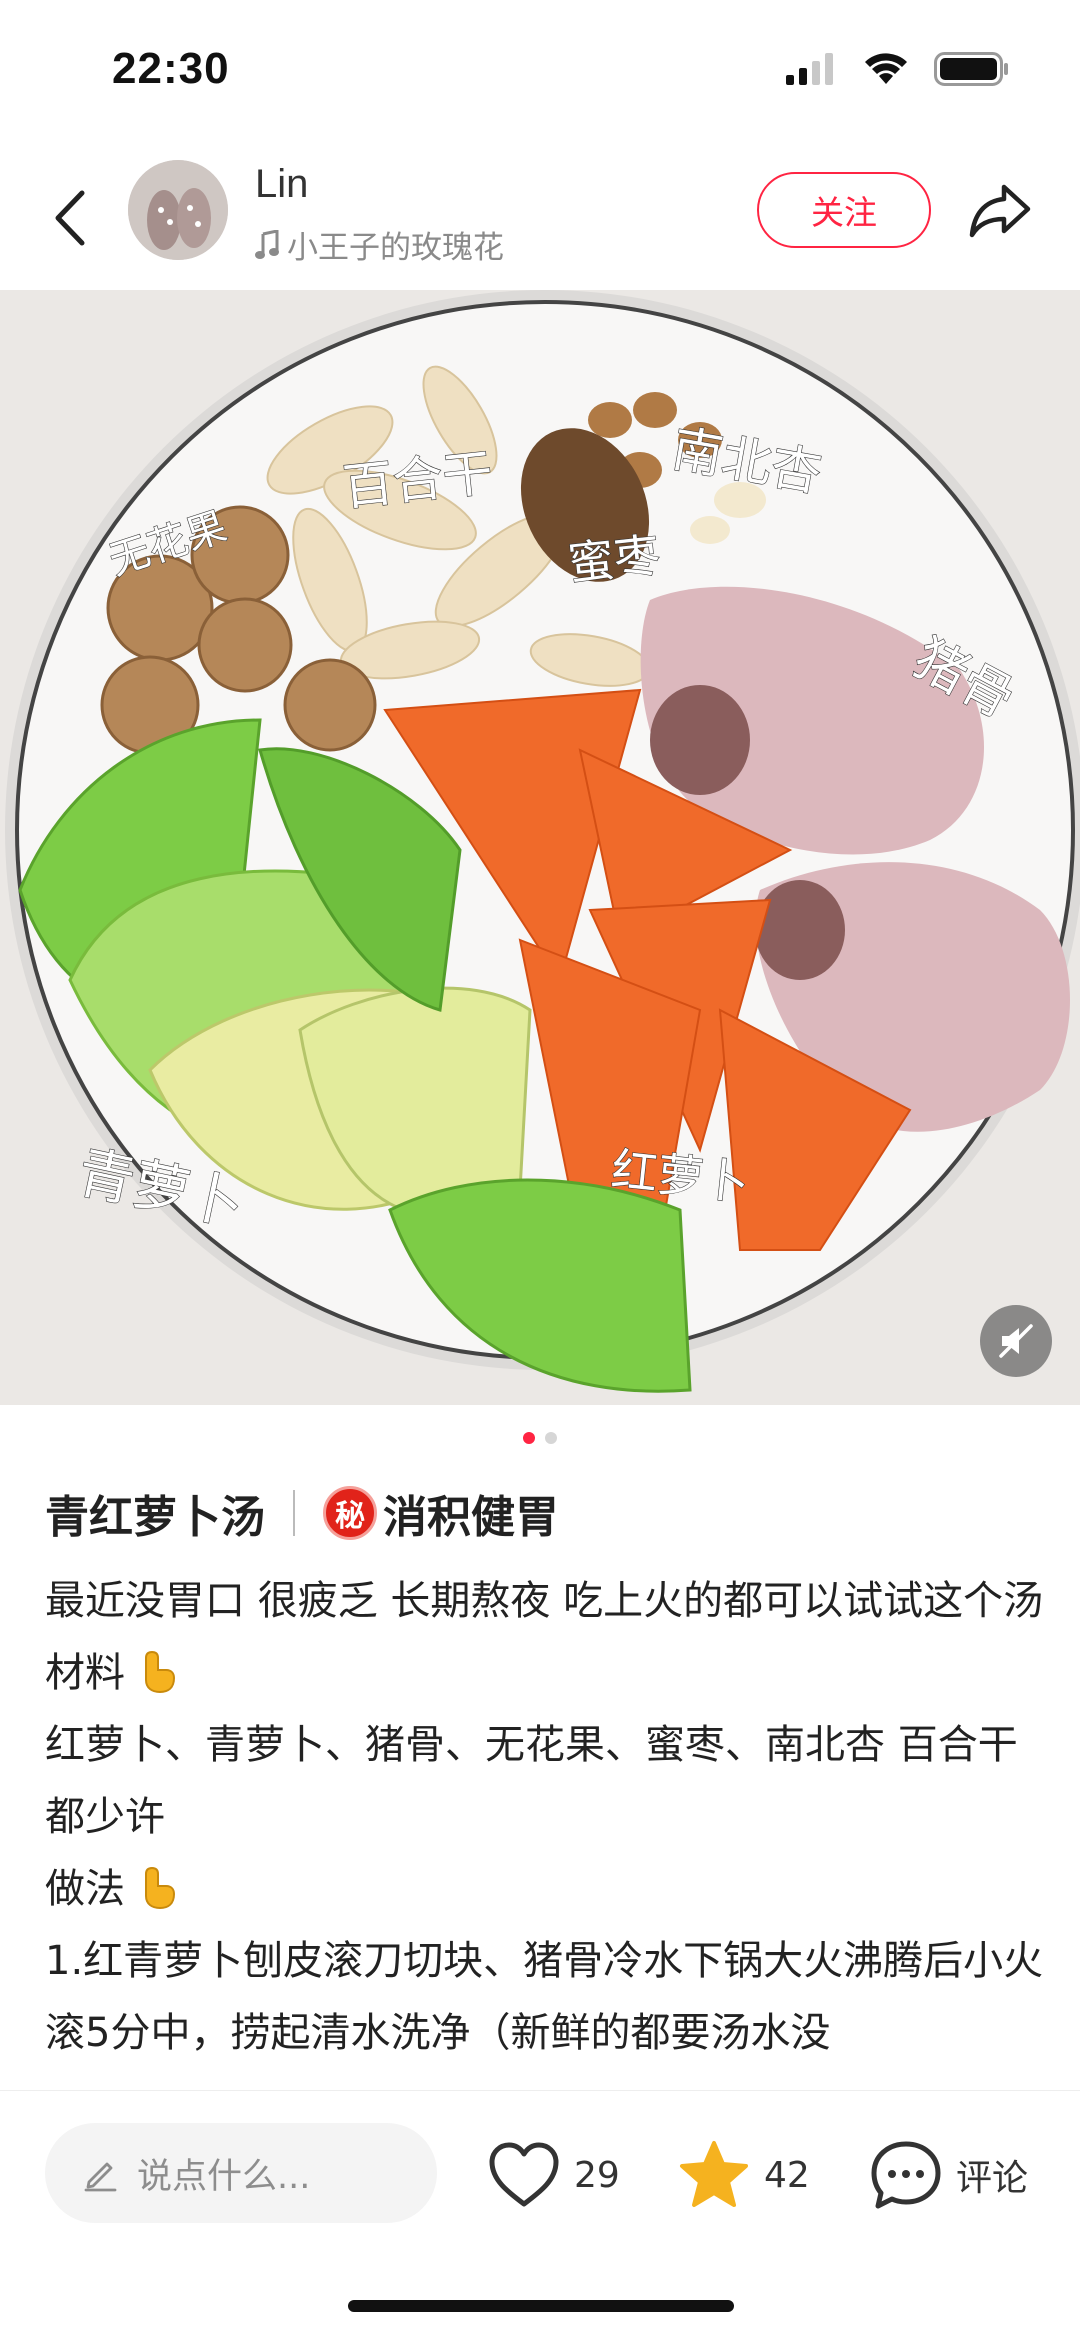 This screenshot has height=2337, width=1080. What do you see at coordinates (350, 1513) in the screenshot?
I see `secret-emoji-icon: 秘` at bounding box center [350, 1513].